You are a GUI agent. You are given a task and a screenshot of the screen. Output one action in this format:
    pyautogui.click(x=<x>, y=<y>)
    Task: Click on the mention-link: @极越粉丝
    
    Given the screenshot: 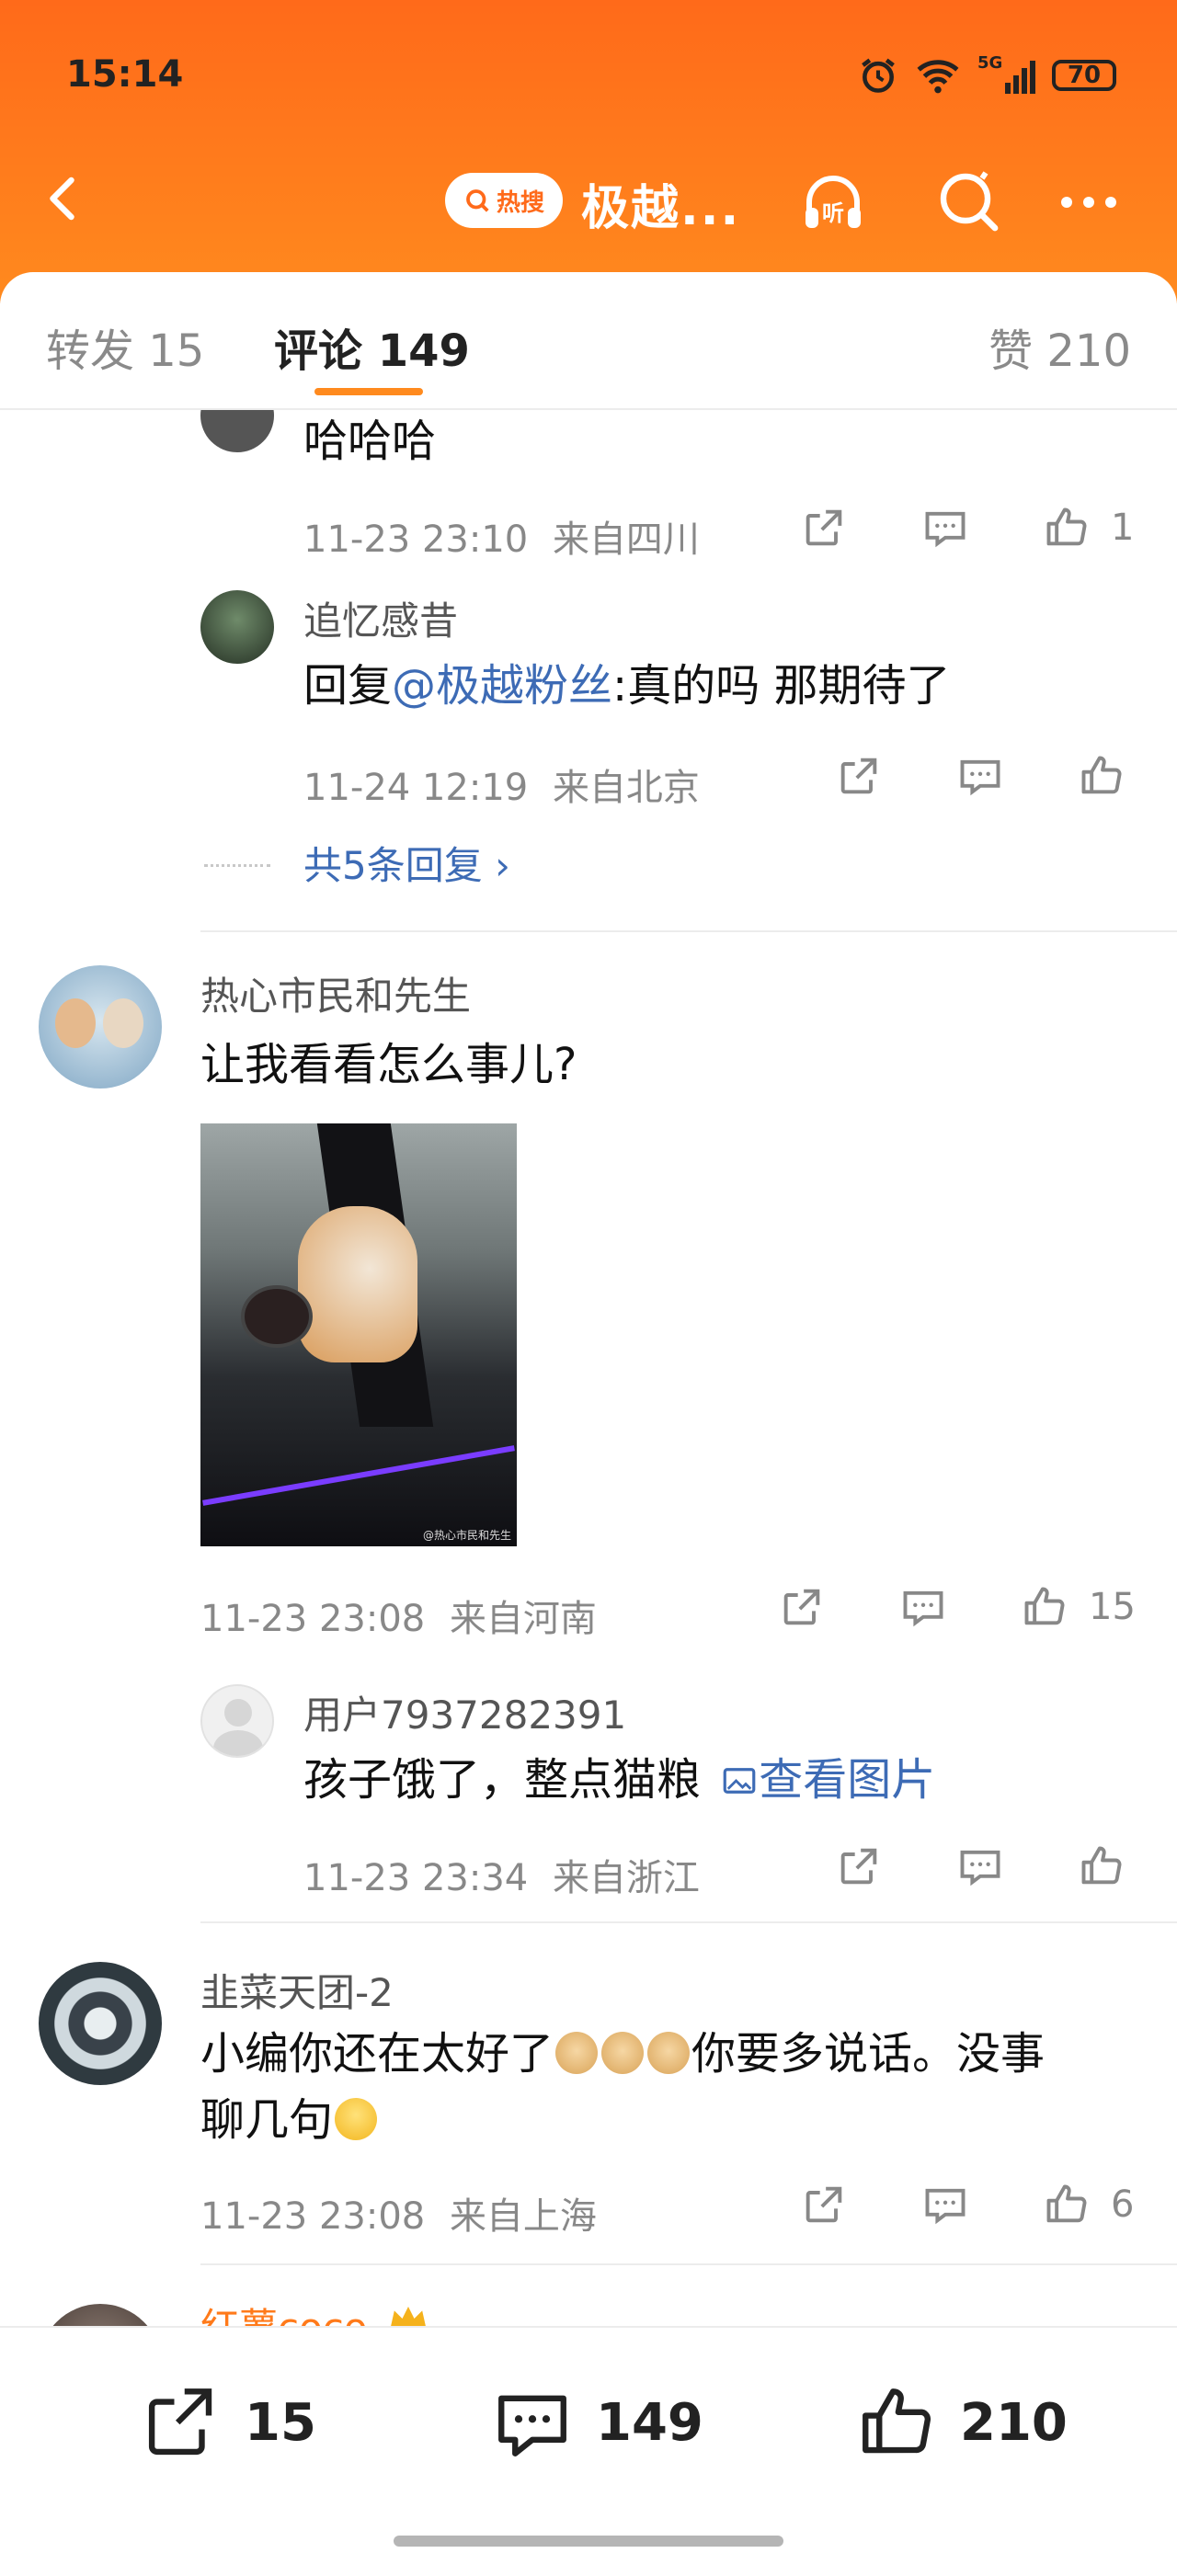 What is the action you would take?
    pyautogui.click(x=502, y=686)
    